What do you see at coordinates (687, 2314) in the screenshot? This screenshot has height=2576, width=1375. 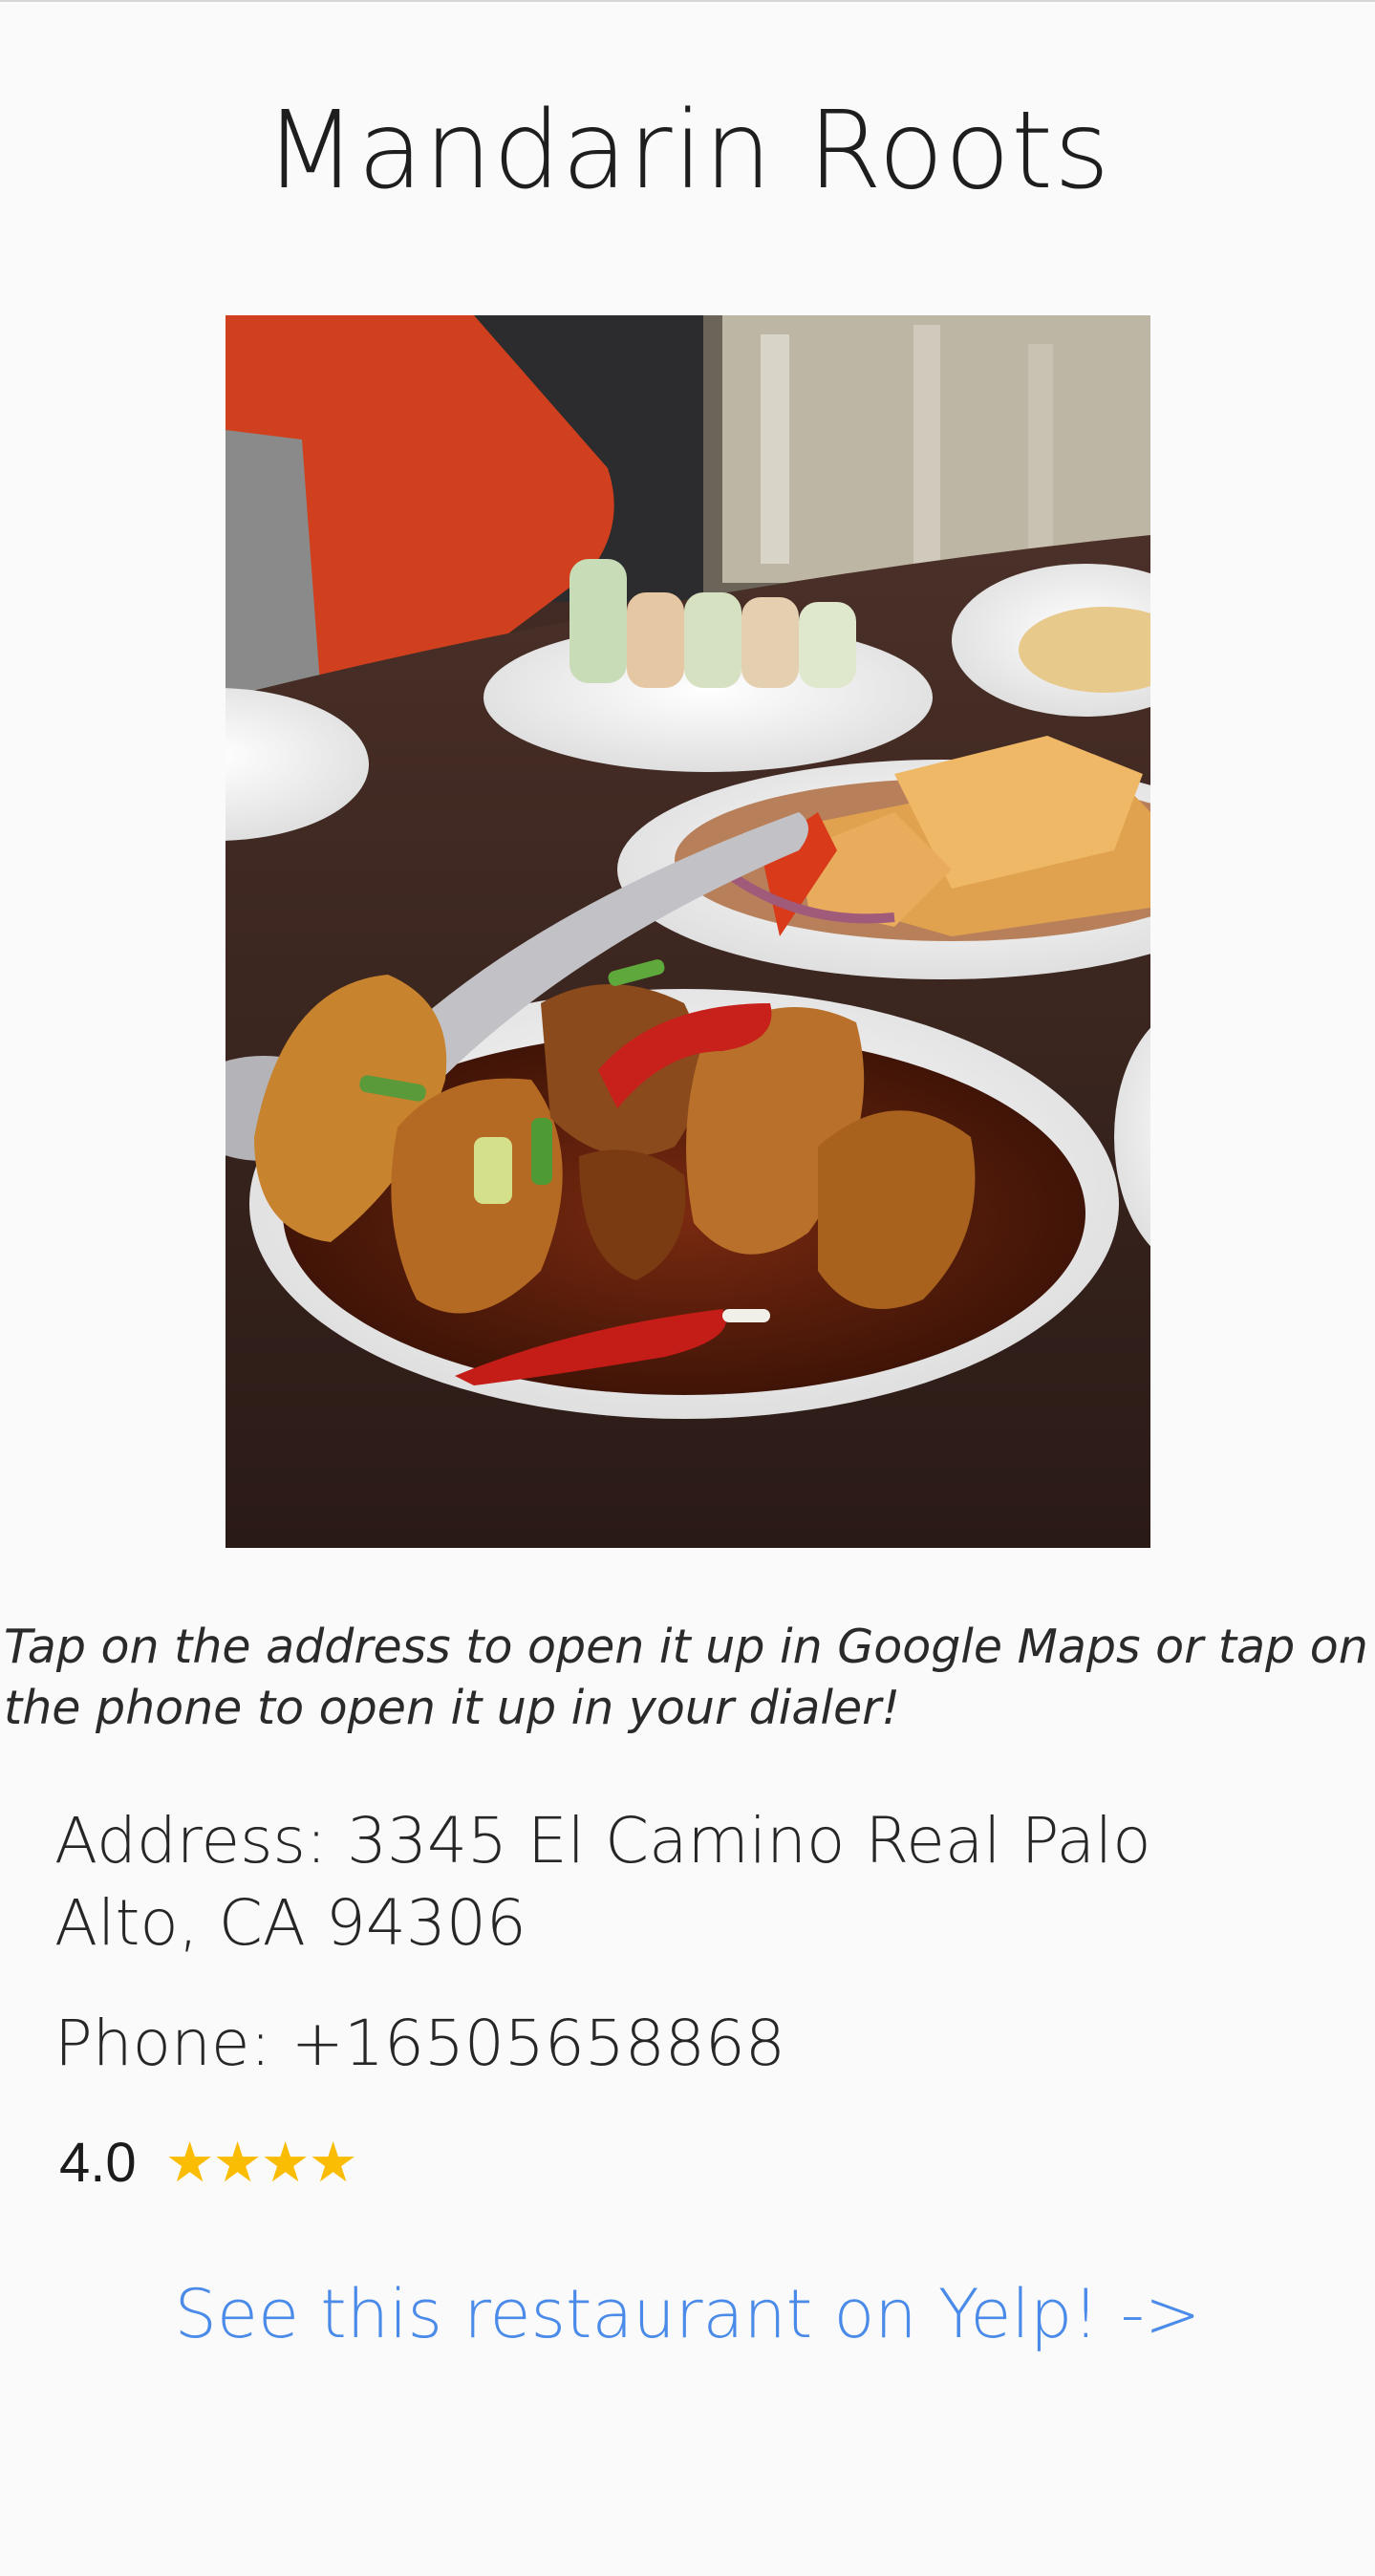 I see `yelp-link: See this restaurant on Yelp! ->` at bounding box center [687, 2314].